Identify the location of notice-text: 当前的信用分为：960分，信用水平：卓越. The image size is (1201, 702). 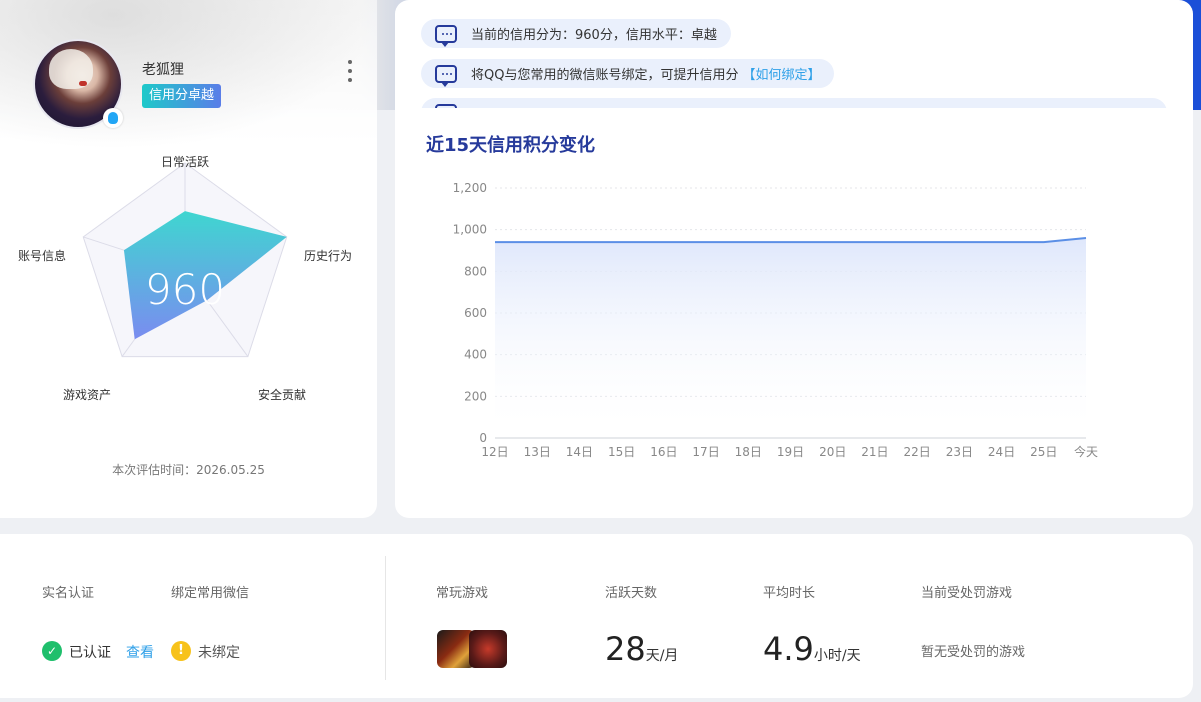
(594, 35).